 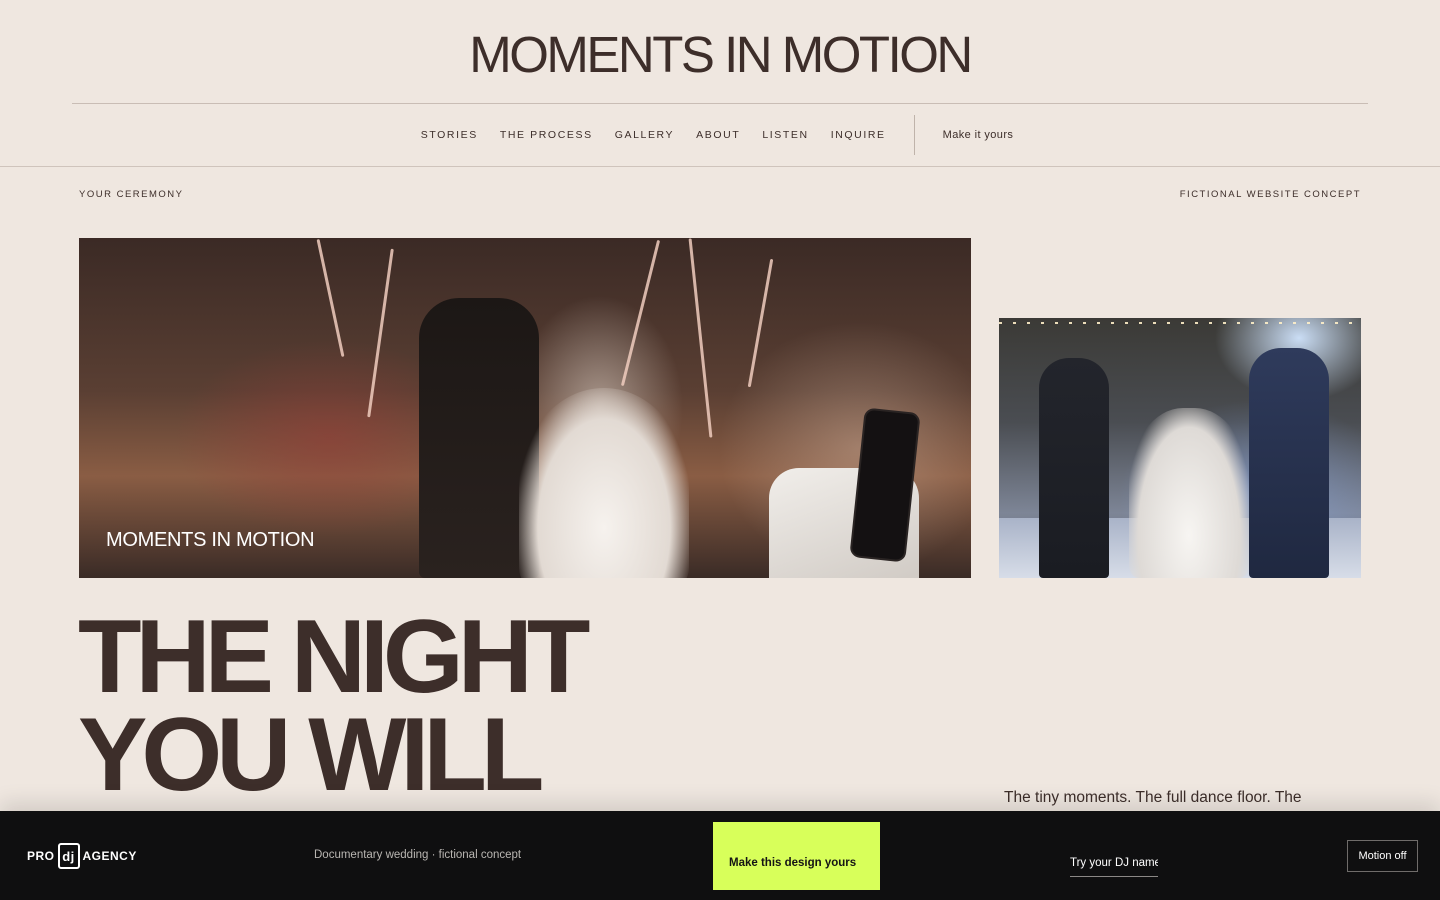 I want to click on motion-toggle-button: Motion off, so click(x=1382, y=856).